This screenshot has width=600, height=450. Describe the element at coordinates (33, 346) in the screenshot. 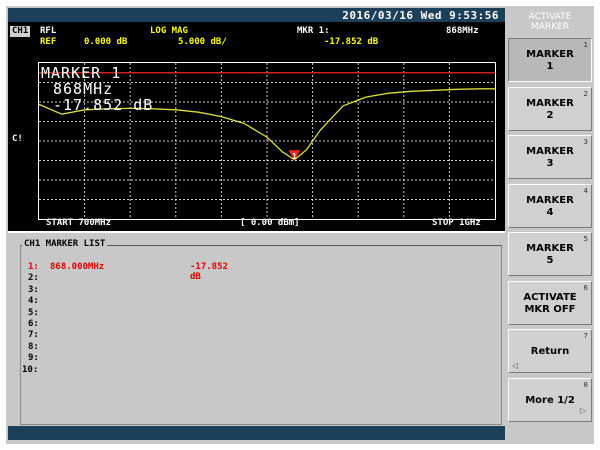

I see `marker-row-index: 8:` at that location.